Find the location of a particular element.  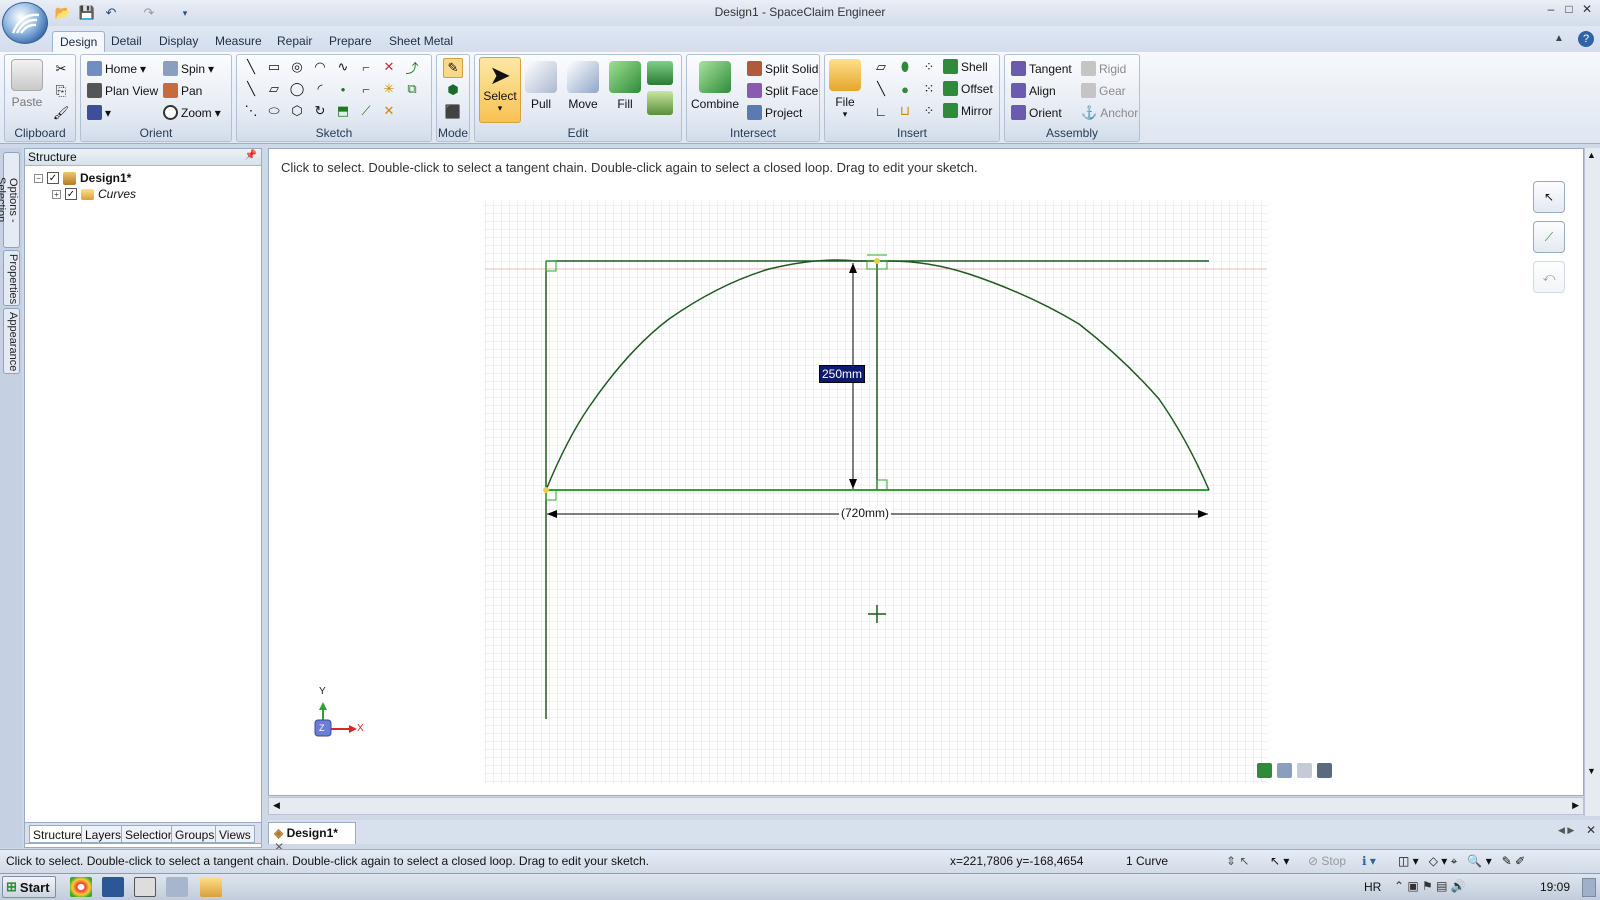

gear-button: Gear is located at coordinates (1103, 90).